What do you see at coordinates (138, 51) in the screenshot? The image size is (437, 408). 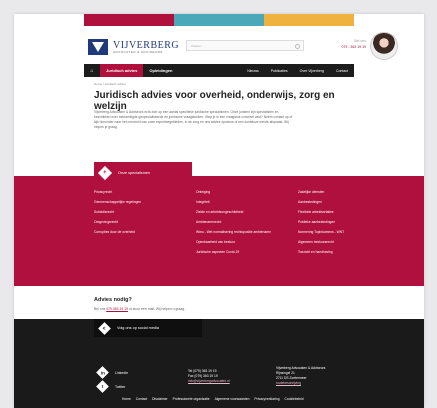 I see `logo-tagline: ADVOCATEN & ADVISEURS` at bounding box center [138, 51].